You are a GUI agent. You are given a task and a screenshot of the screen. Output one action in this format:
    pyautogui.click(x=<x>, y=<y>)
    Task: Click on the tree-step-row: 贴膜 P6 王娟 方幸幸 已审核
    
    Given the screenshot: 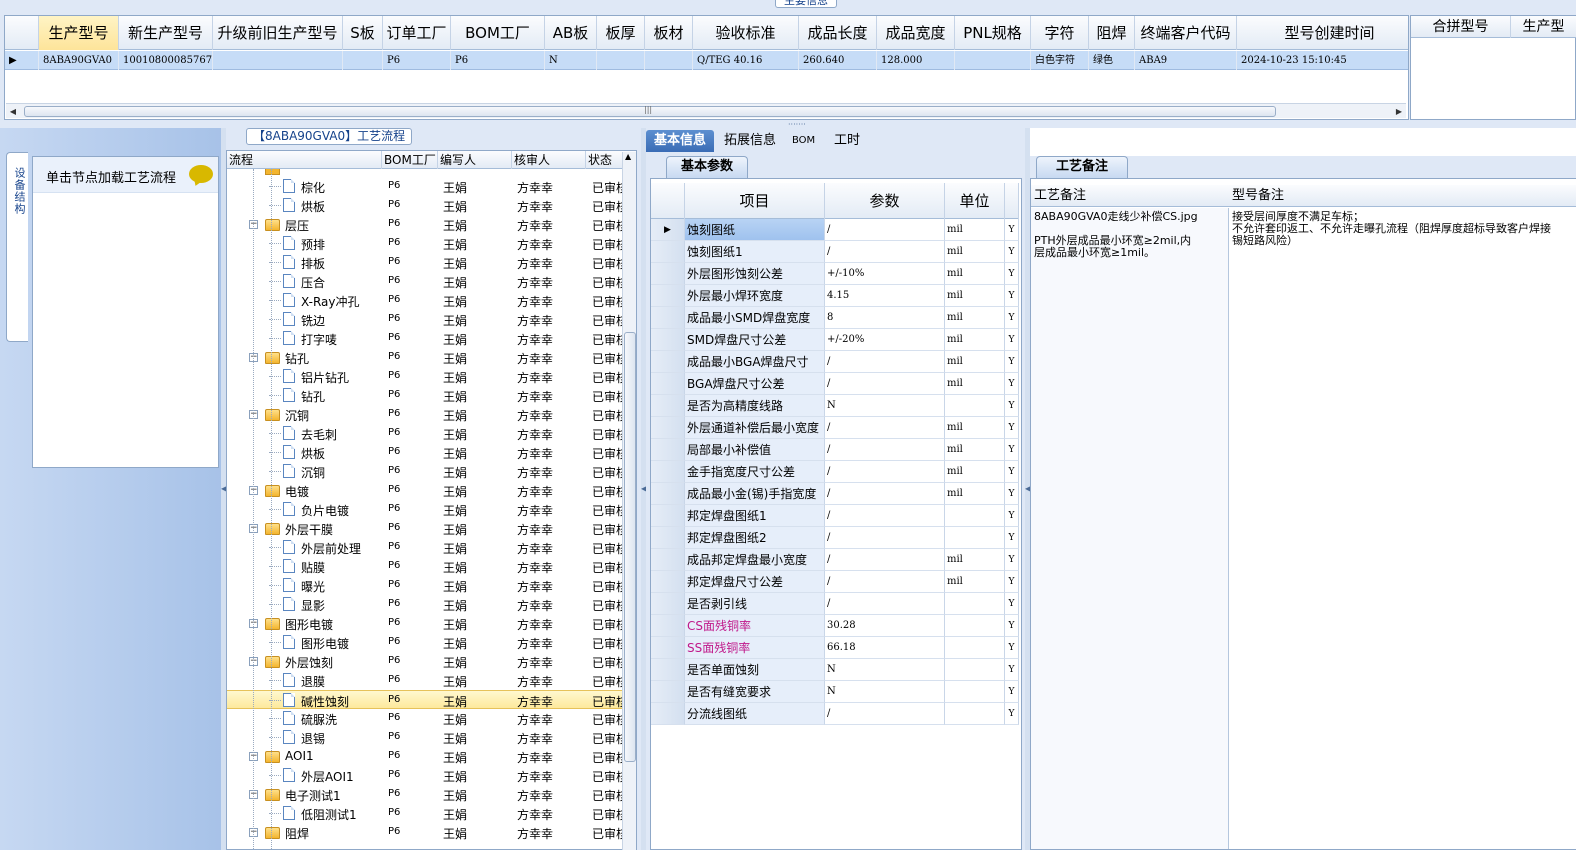 What is the action you would take?
    pyautogui.click(x=425, y=566)
    